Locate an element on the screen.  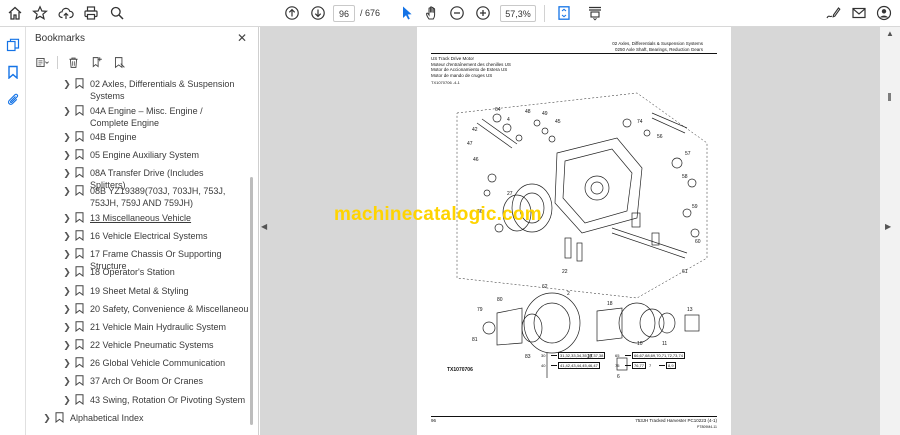
document-scrollbar: ▲ ▶ is located at coordinates (890, 231).